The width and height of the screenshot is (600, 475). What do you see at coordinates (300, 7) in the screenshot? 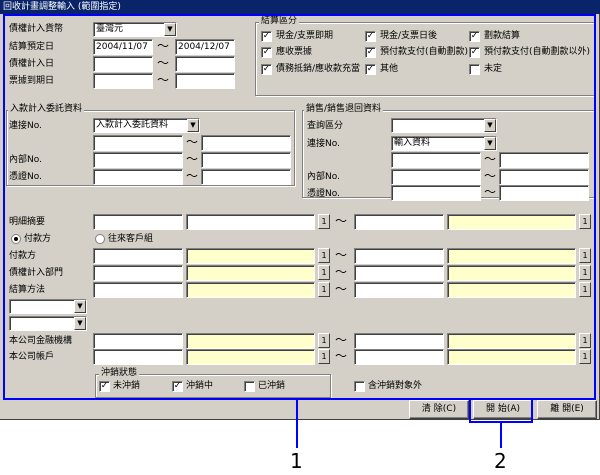
I see `window-title: 回收計畫調整輸入 (範圍指定)` at bounding box center [300, 7].